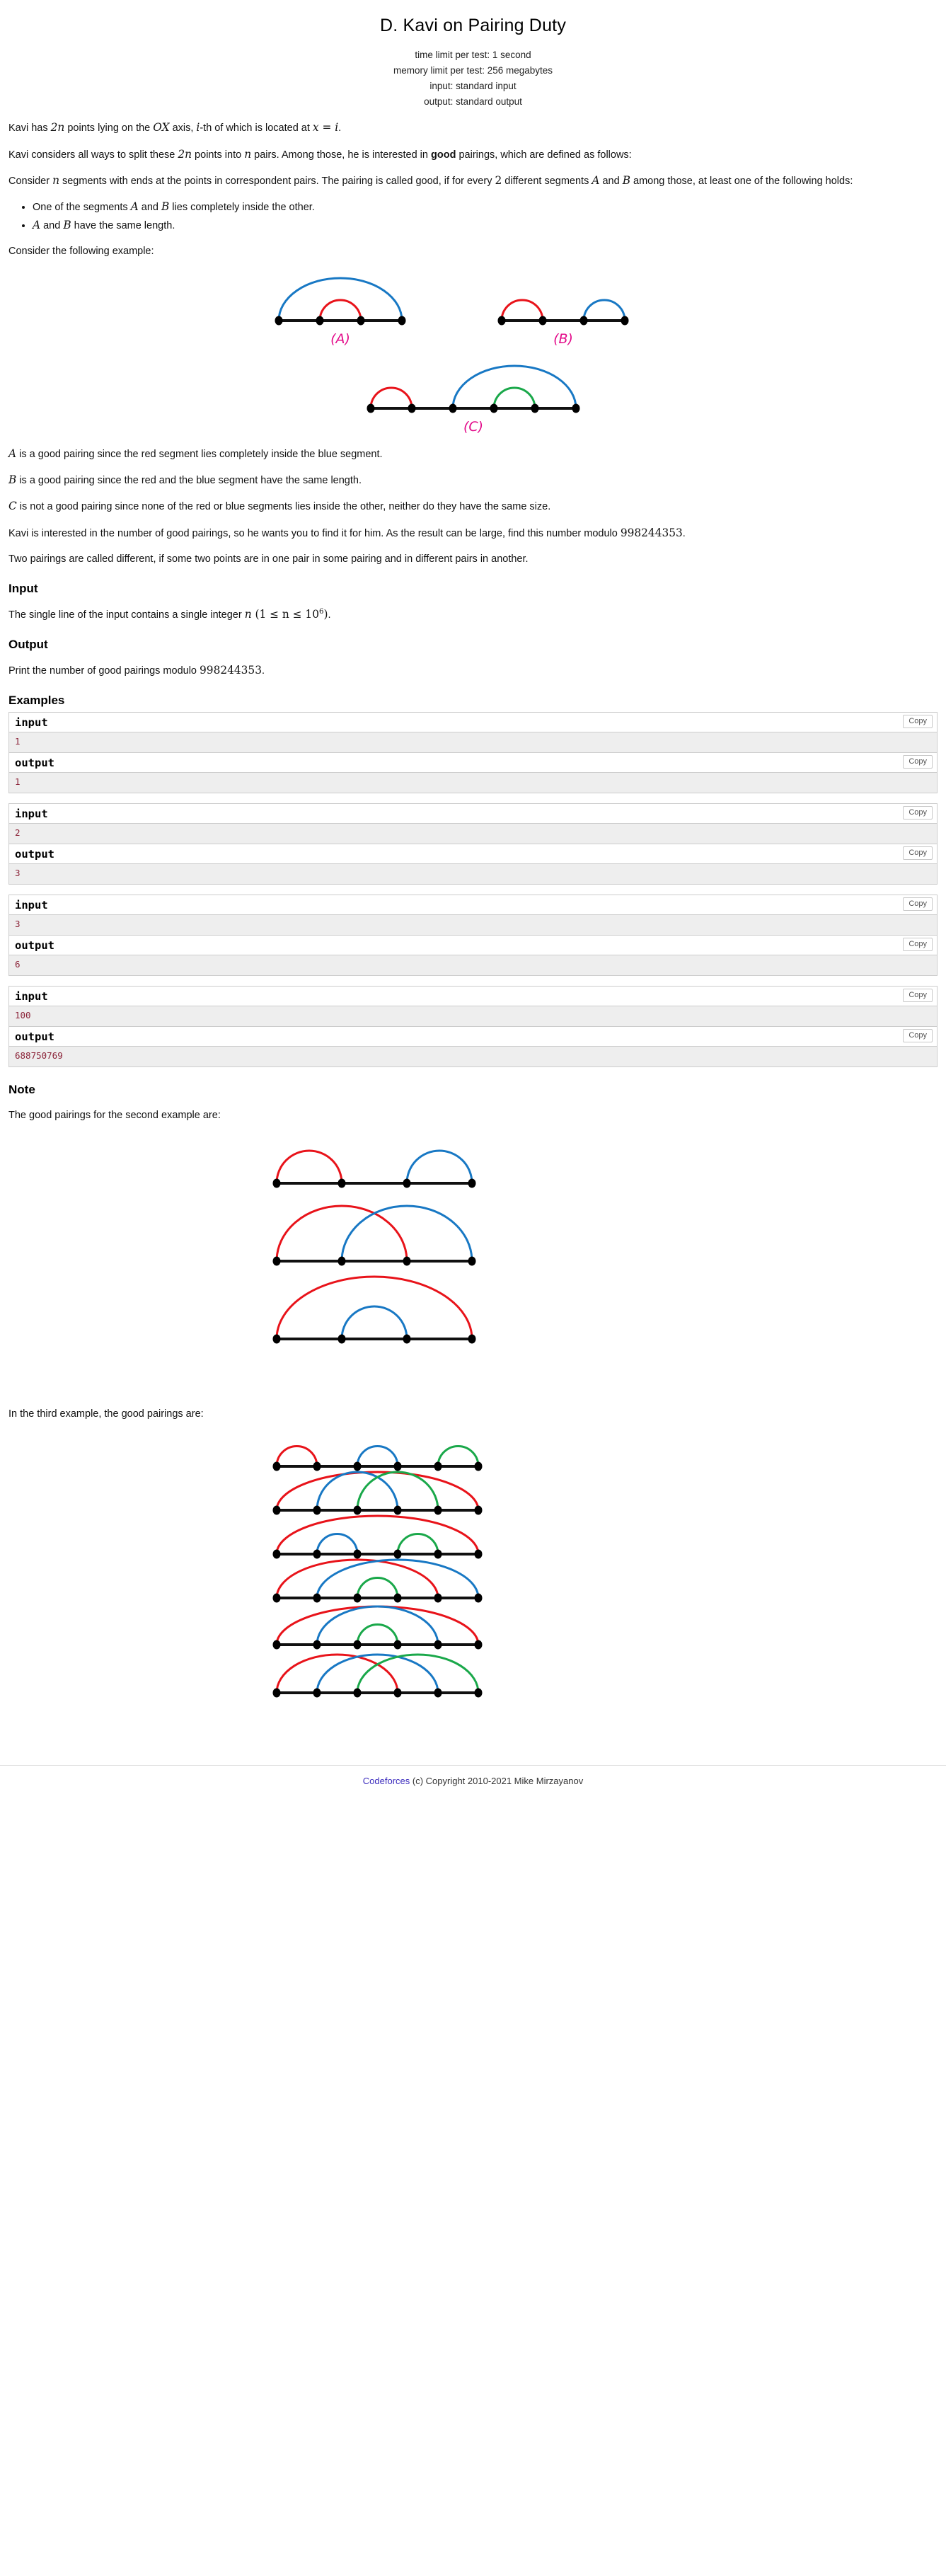 The height and width of the screenshot is (2576, 946). I want to click on figure-note-n2, so click(473, 1251).